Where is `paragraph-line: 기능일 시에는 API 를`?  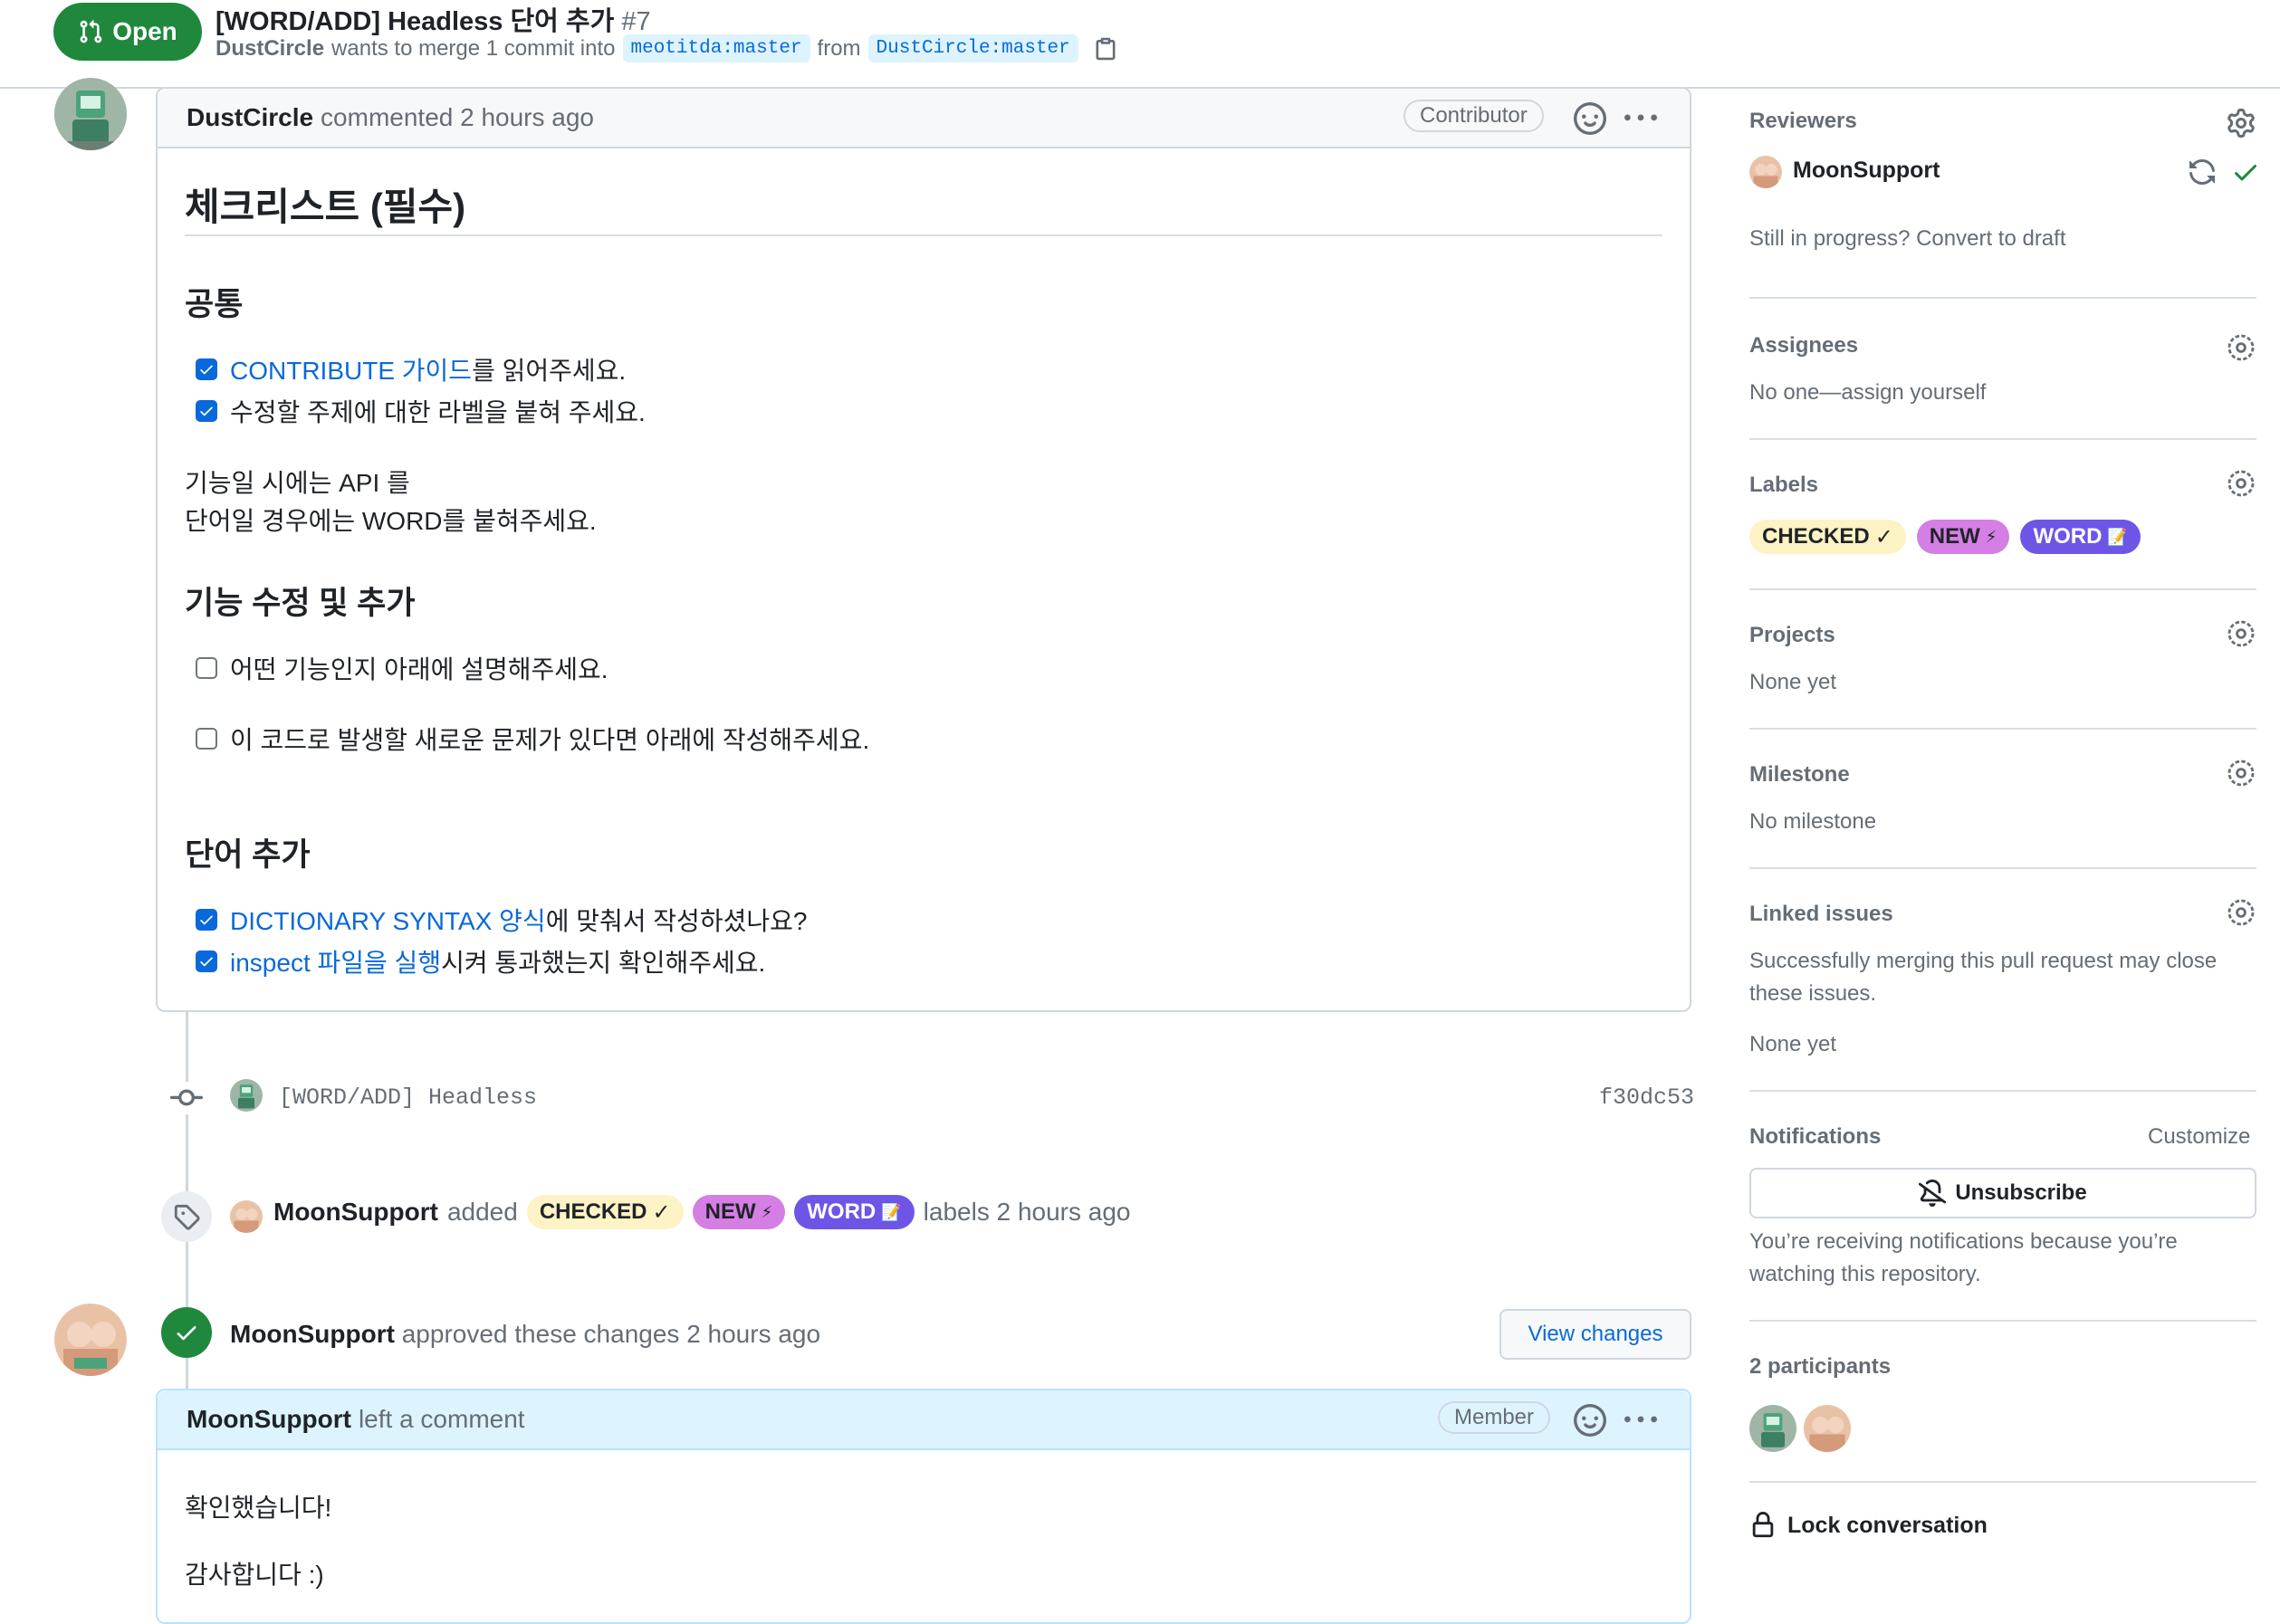
paragraph-line: 기능일 시에는 API 를 is located at coordinates (297, 483).